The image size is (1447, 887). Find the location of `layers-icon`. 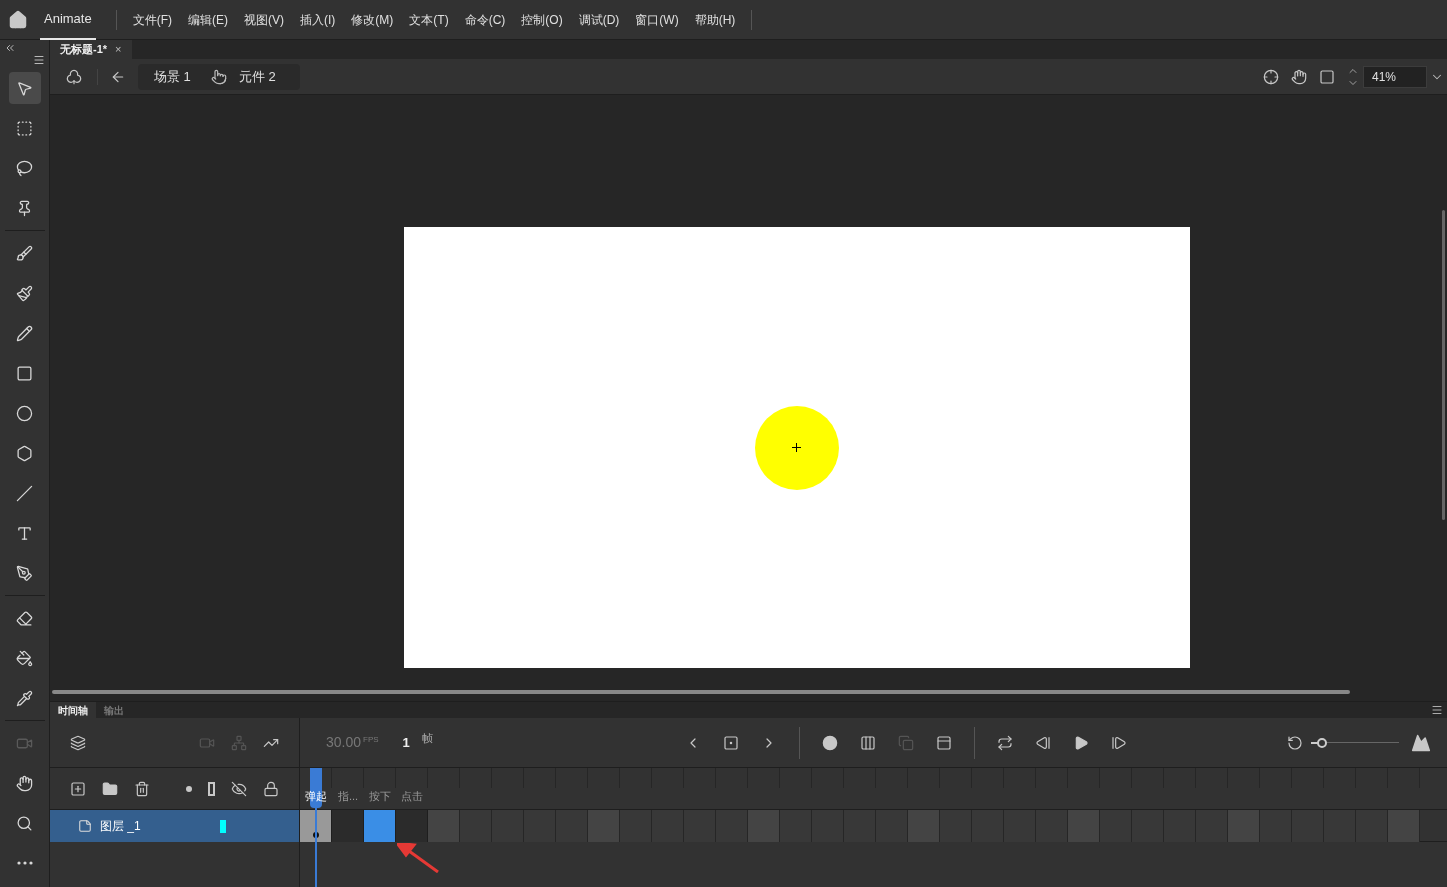

layers-icon is located at coordinates (78, 742).